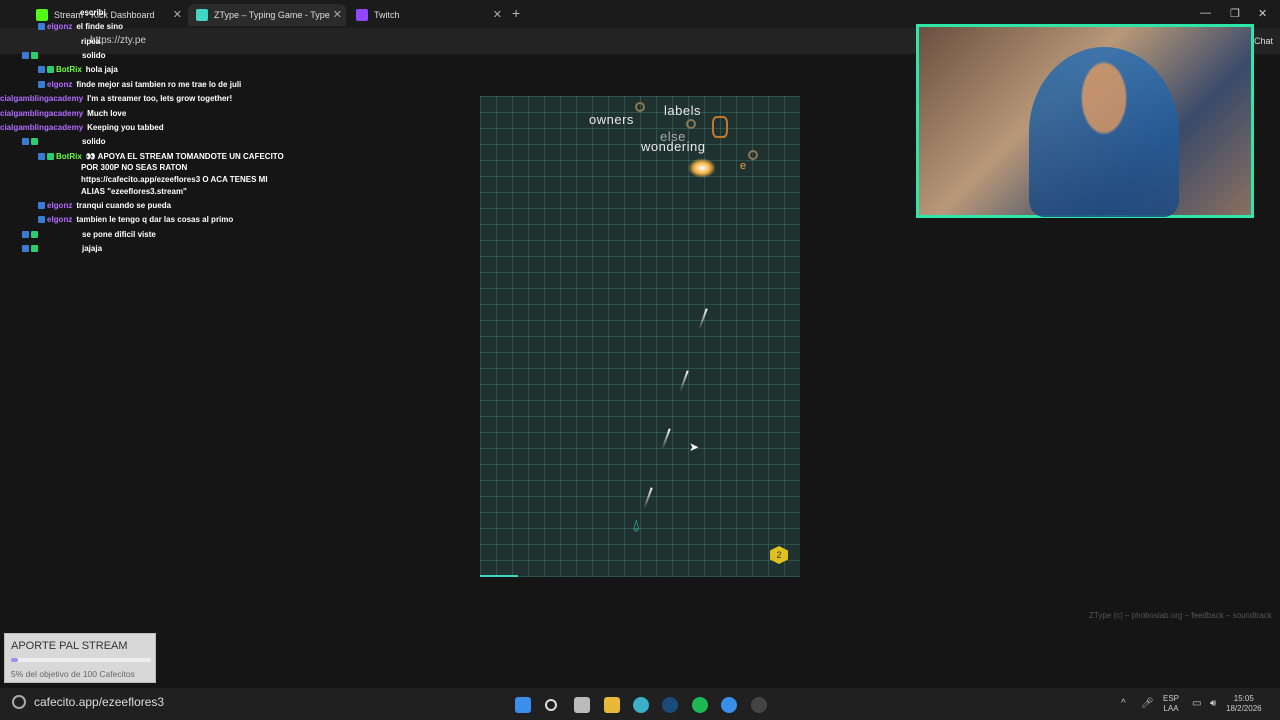 Image resolution: width=1280 pixels, height=720 pixels. Describe the element at coordinates (124, 205) in the screenshot. I see `chat-text: tranqui cuando se pueda` at that location.